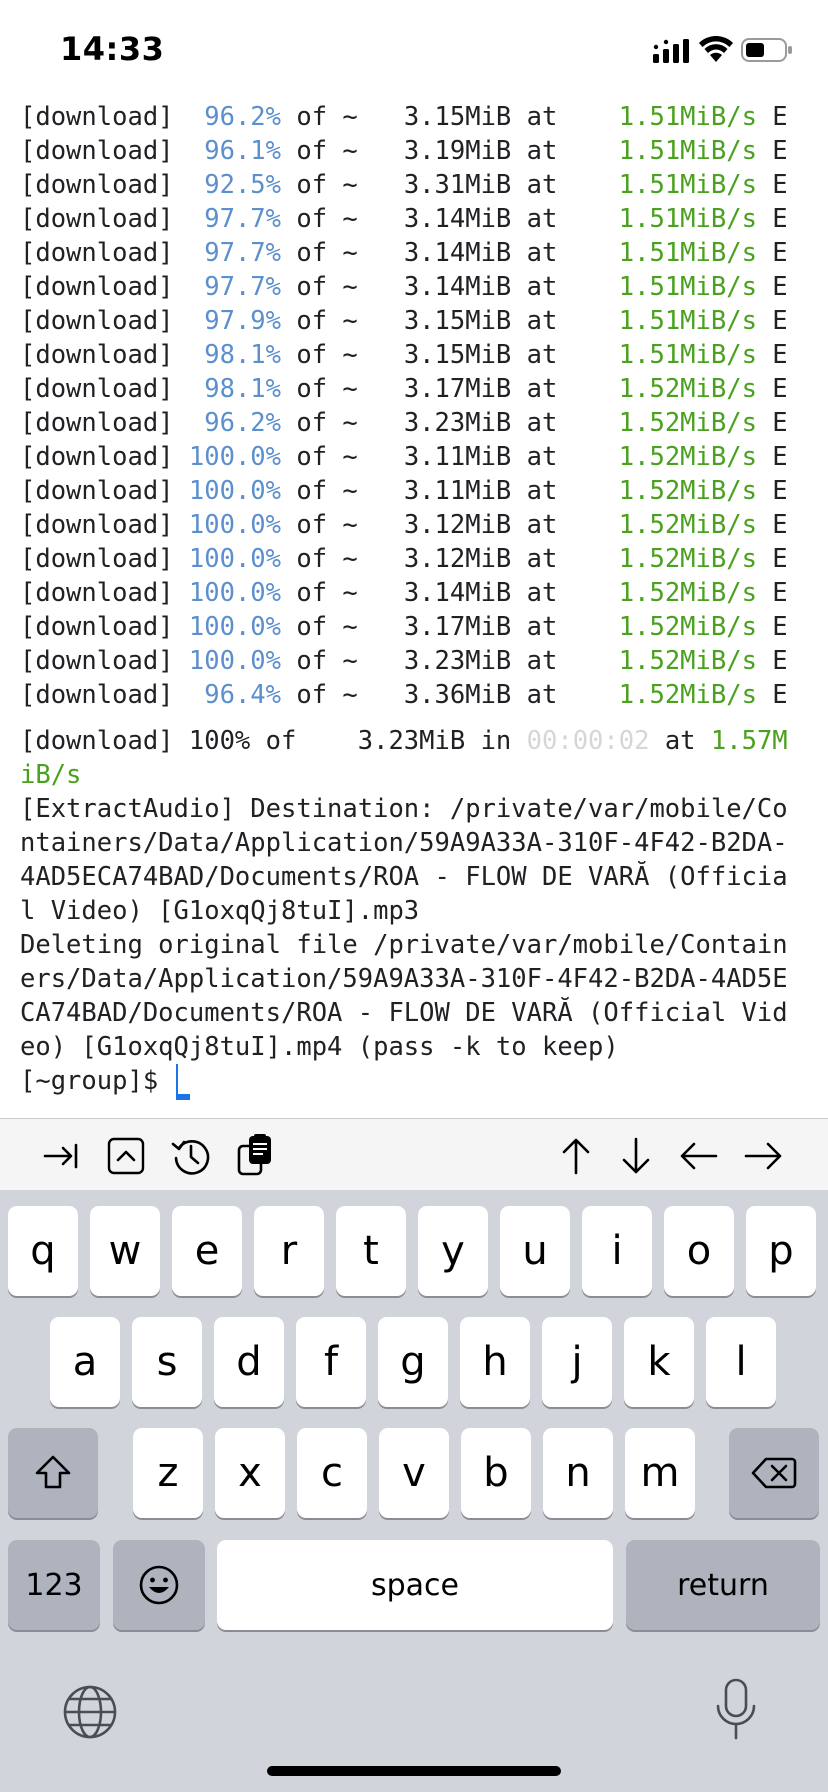 The image size is (828, 1792). Describe the element at coordinates (414, 1771) in the screenshot. I see `home-indicator` at that location.